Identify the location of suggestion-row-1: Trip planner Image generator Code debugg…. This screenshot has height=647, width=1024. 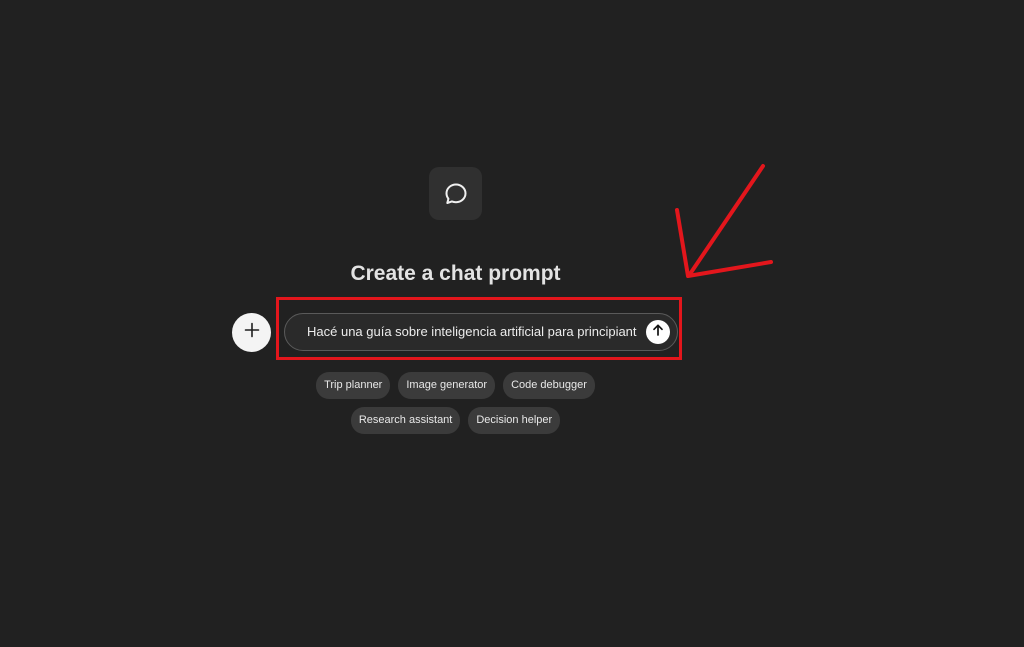
(455, 385).